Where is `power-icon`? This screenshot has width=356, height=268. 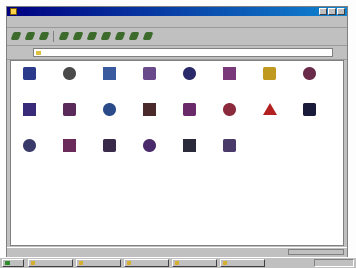 power-icon is located at coordinates (29, 145).